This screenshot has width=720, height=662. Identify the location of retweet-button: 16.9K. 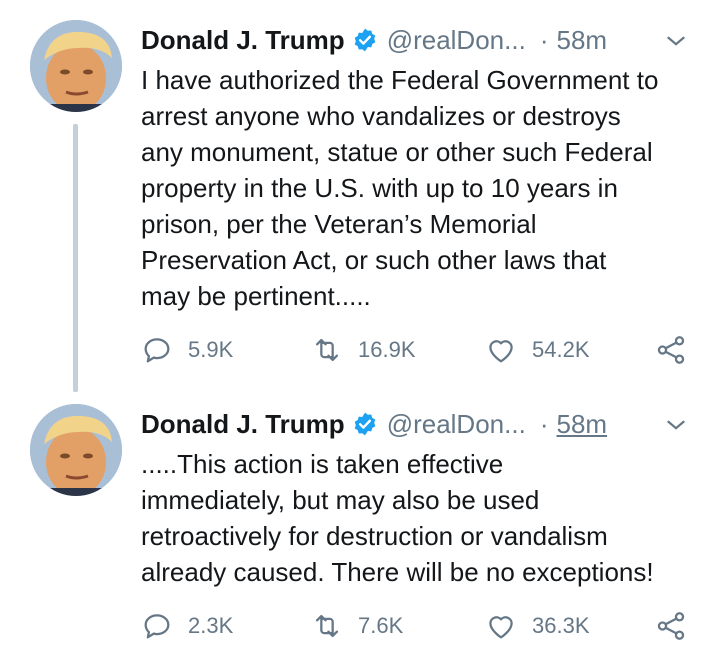
(363, 350).